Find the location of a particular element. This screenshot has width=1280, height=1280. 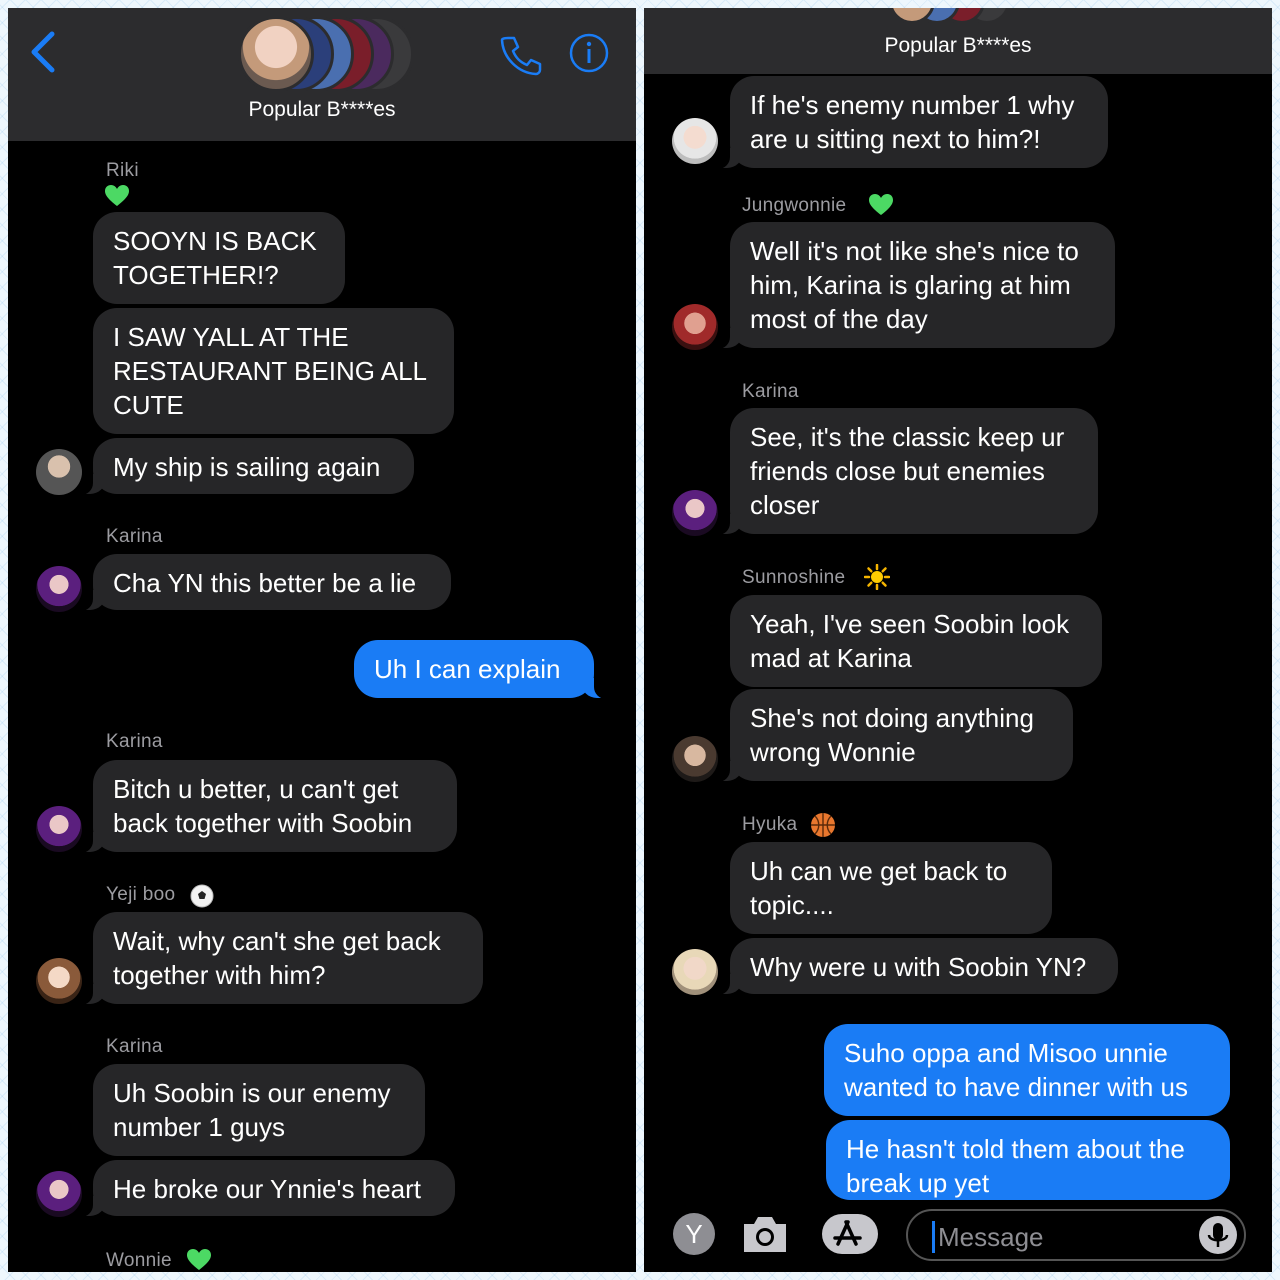

message-bubble: Why were u with Soobin YN? is located at coordinates (917, 966).